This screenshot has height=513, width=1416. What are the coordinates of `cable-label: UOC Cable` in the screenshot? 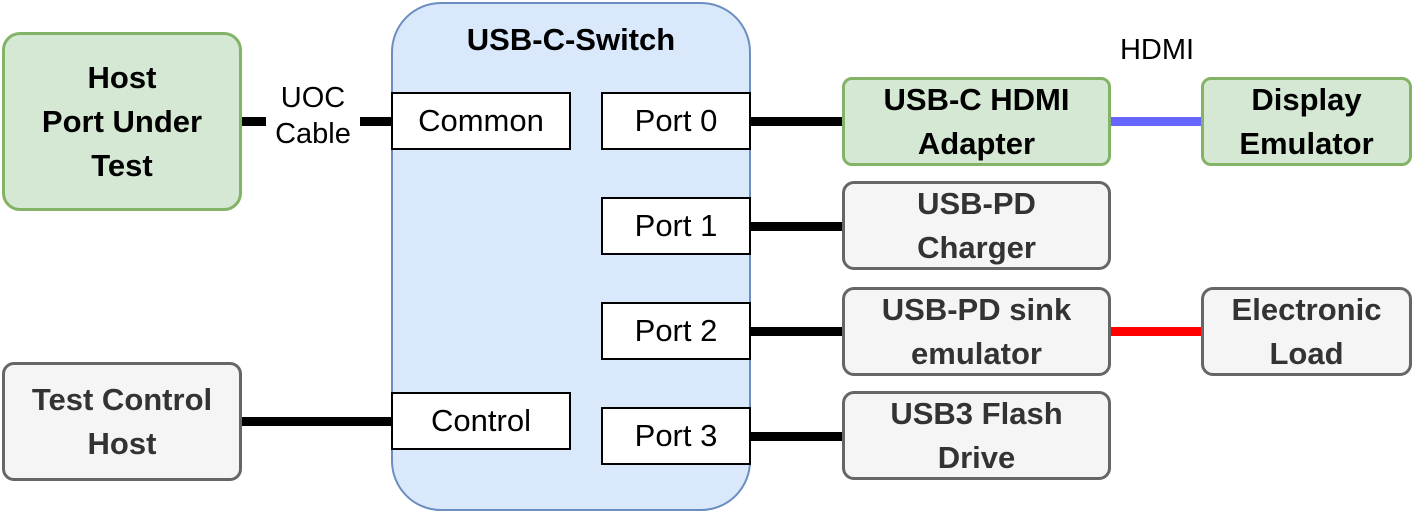 It's located at (313, 116).